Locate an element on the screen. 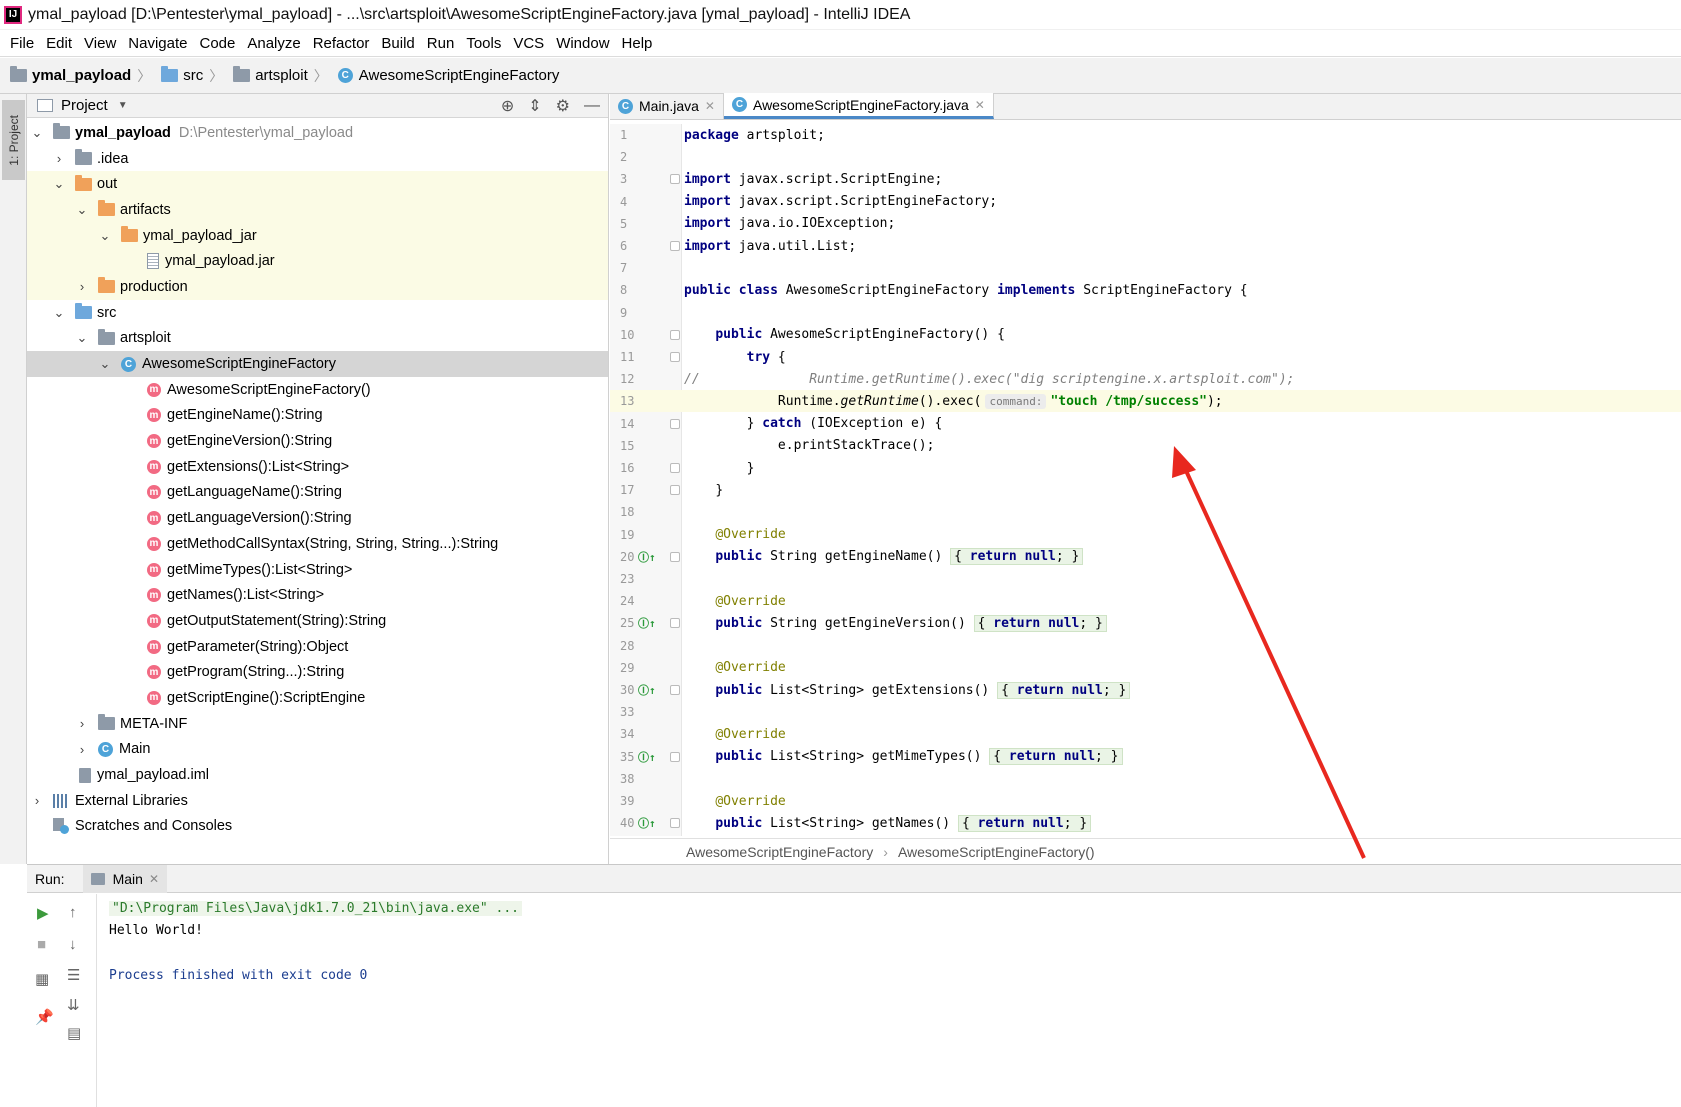 This screenshot has height=1107, width=1681. tree-item-class-selected: ⌄ C AwesomeScriptEngineFactory is located at coordinates (317, 364).